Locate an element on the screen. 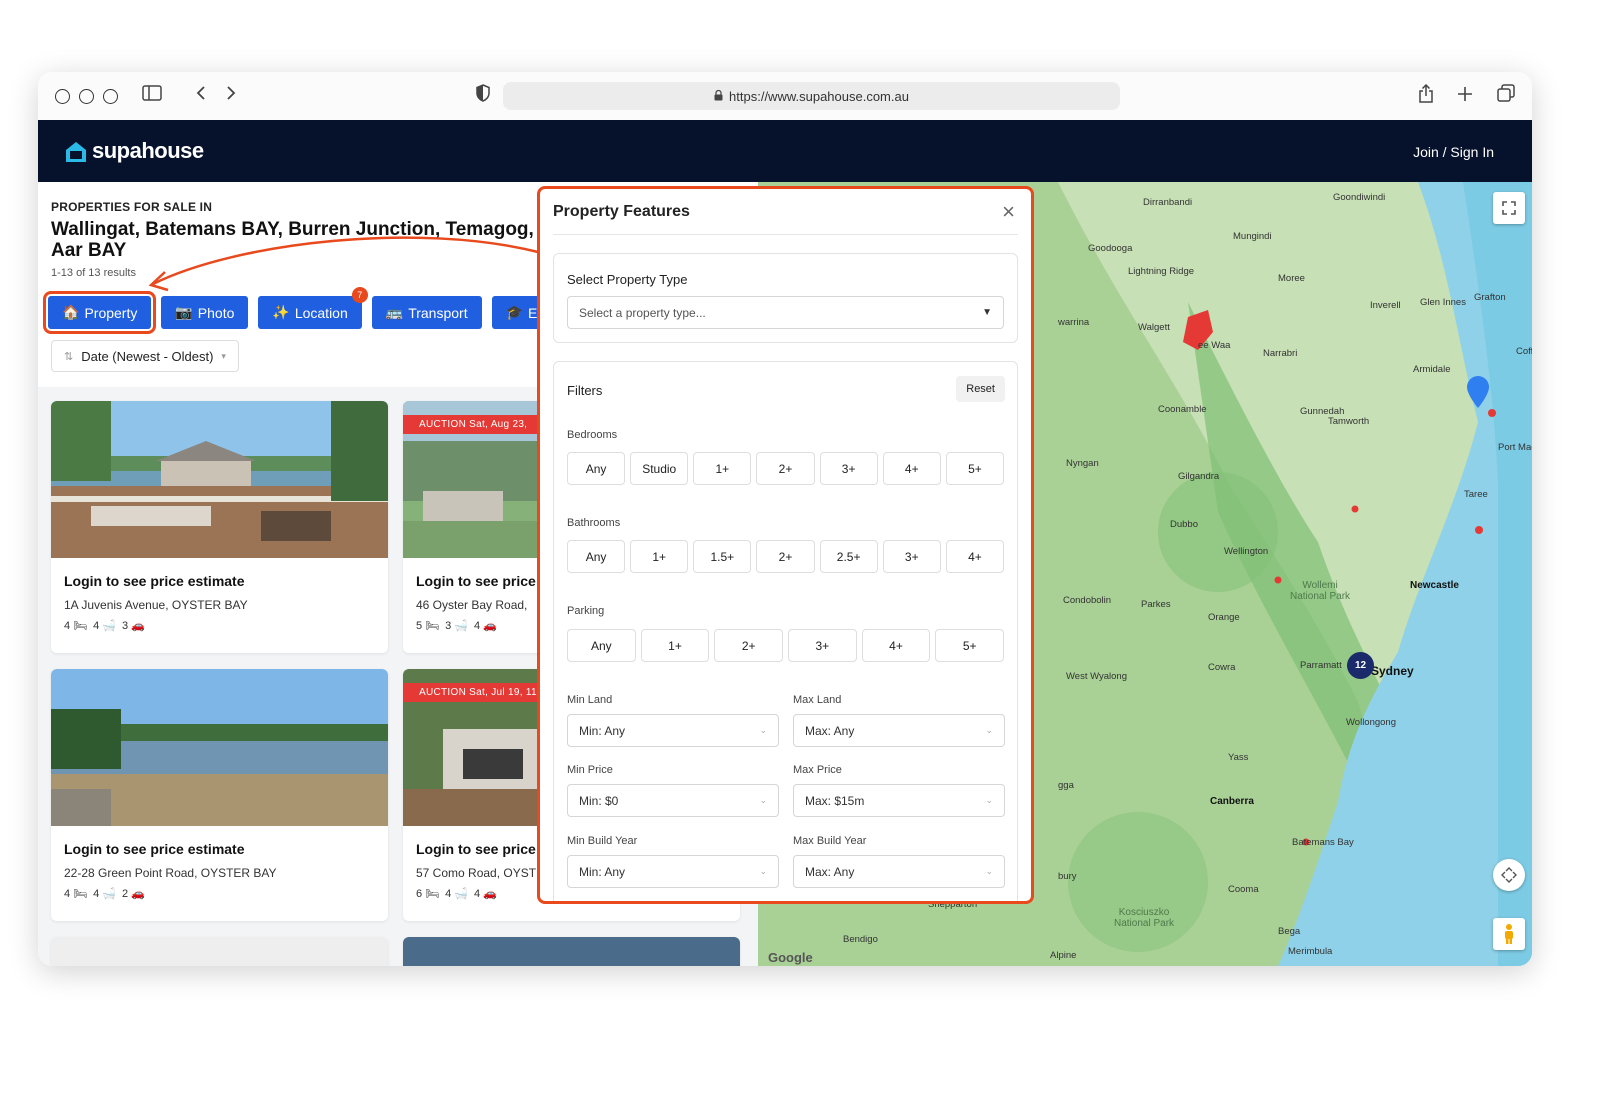  min-price-label: Min Price is located at coordinates (590, 770).